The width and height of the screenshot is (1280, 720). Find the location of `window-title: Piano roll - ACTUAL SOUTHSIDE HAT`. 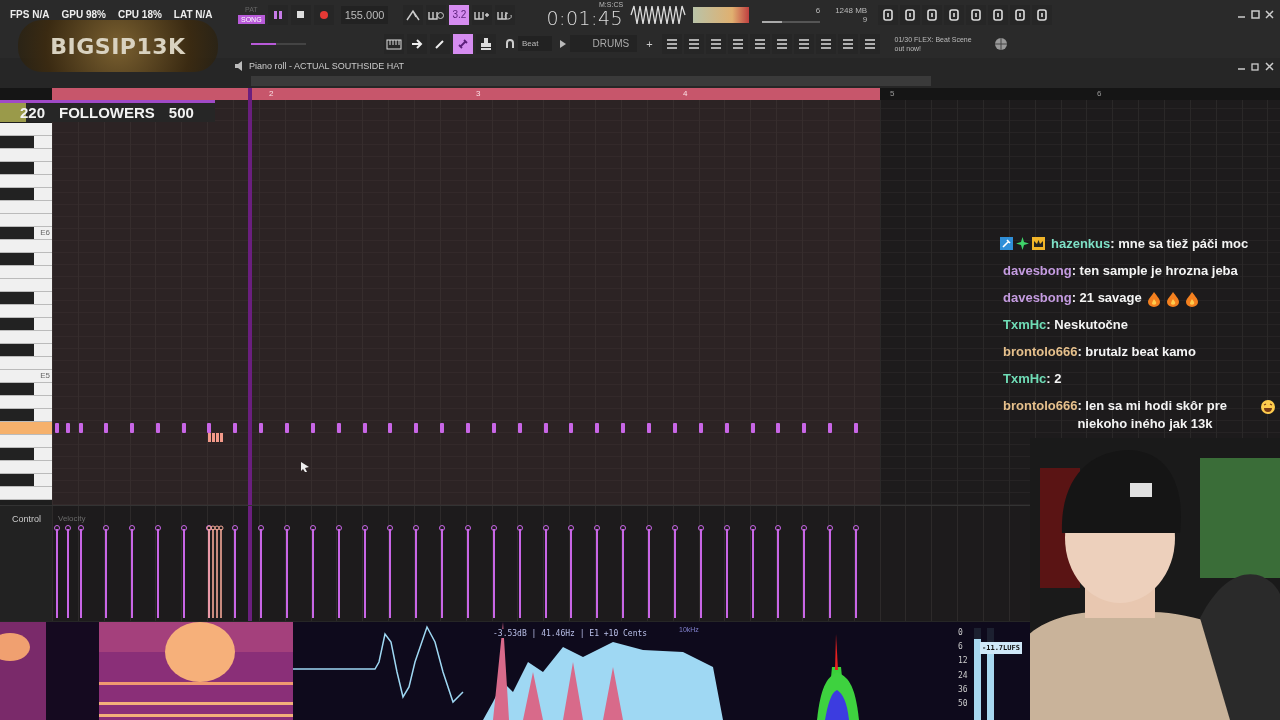

window-title: Piano roll - ACTUAL SOUTHSIDE HAT is located at coordinates (327, 66).